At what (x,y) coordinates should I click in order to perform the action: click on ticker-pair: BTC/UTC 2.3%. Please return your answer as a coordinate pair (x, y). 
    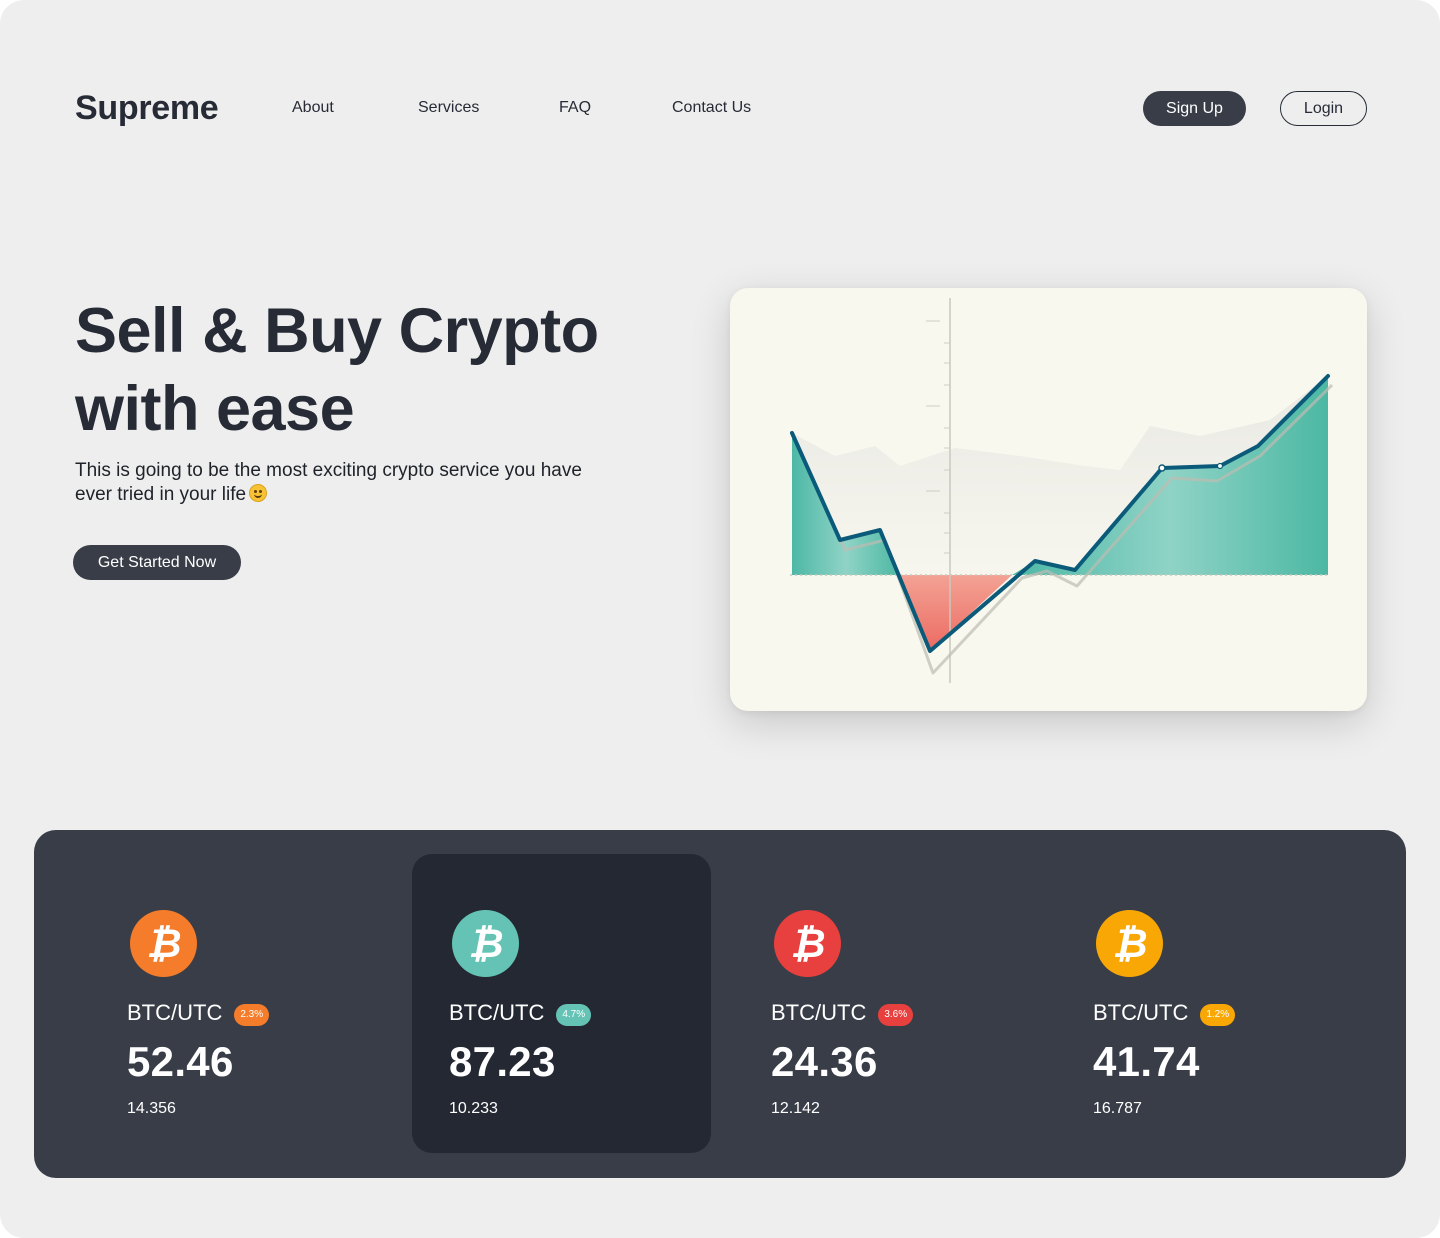
    Looking at the image, I should click on (198, 1013).